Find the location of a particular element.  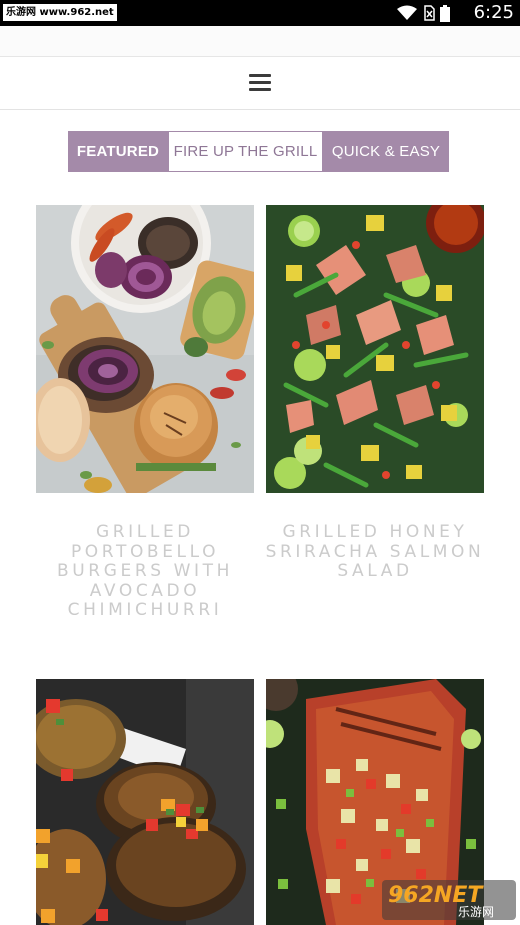

chicken-salsa-photo is located at coordinates (145, 802).